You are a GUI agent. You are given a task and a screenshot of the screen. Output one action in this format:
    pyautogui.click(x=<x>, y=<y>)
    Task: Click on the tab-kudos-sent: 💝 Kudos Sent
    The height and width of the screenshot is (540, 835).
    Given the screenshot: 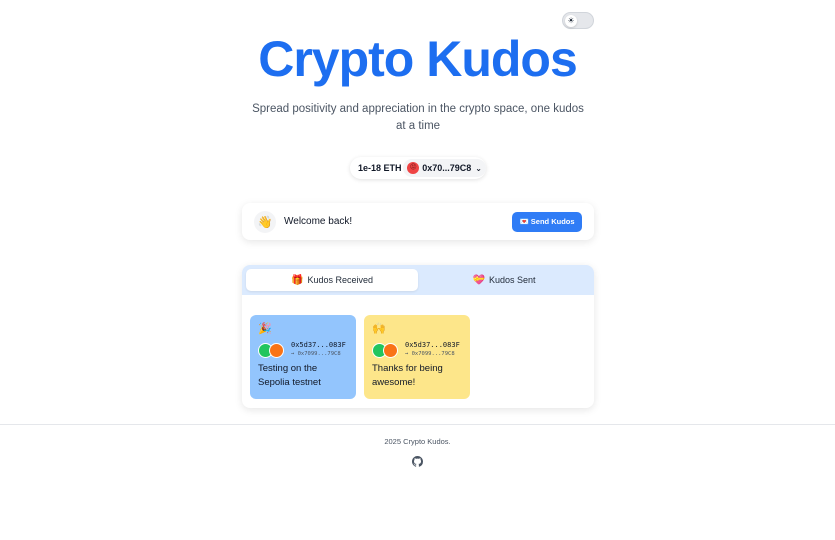 What is the action you would take?
    pyautogui.click(x=504, y=280)
    